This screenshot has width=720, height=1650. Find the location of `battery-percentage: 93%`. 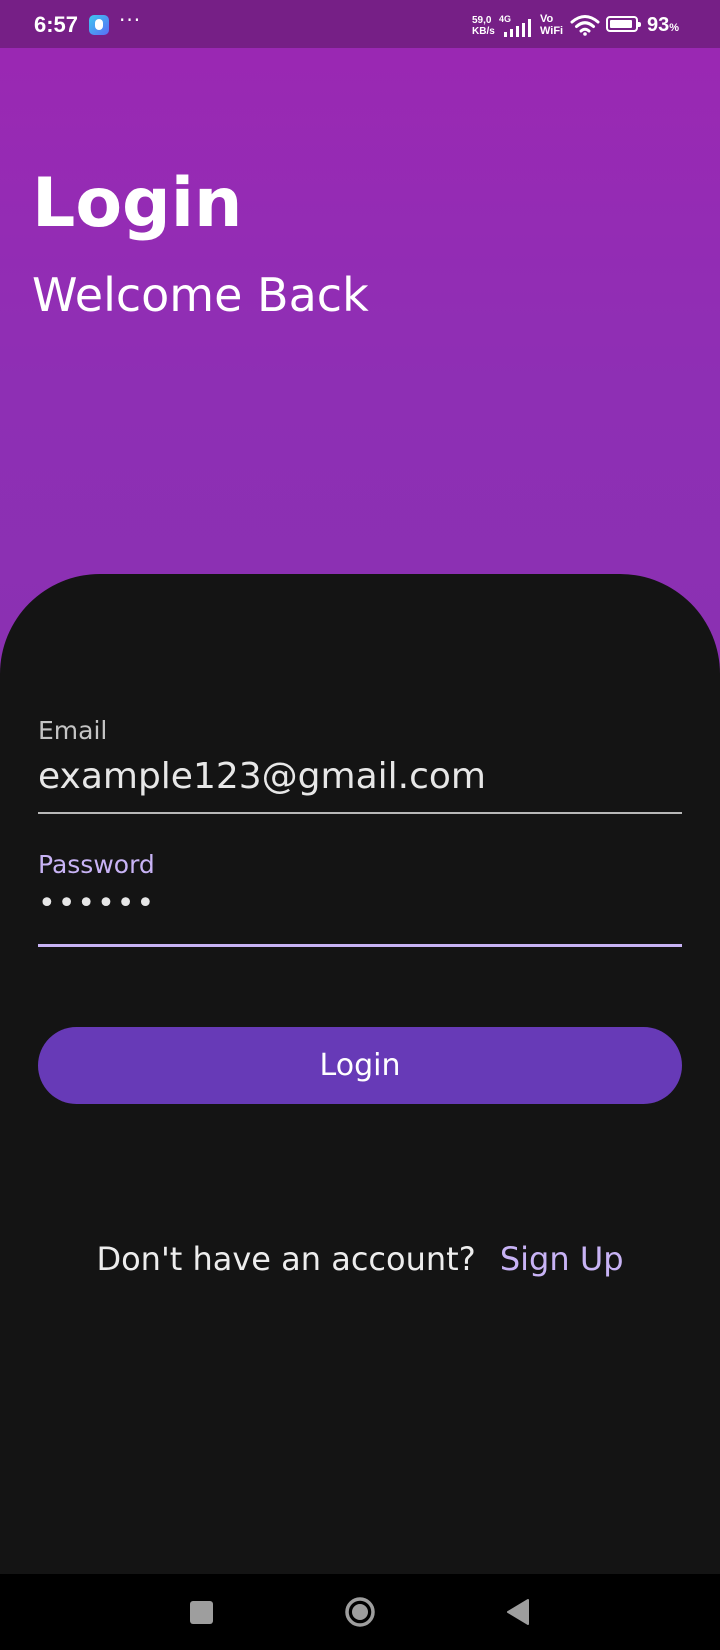

battery-percentage: 93% is located at coordinates (663, 25).